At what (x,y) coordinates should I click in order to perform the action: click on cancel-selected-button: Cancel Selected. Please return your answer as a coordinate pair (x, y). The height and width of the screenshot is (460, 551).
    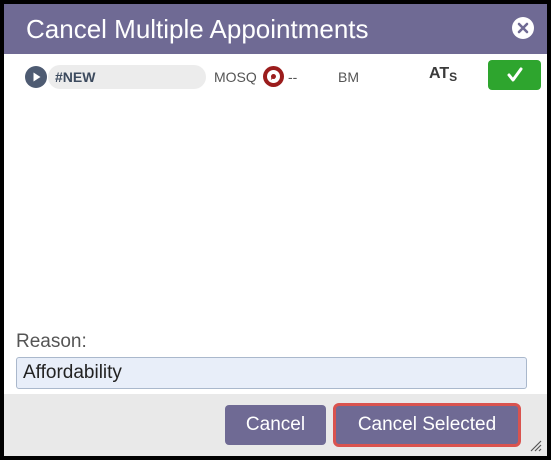
    Looking at the image, I should click on (427, 425).